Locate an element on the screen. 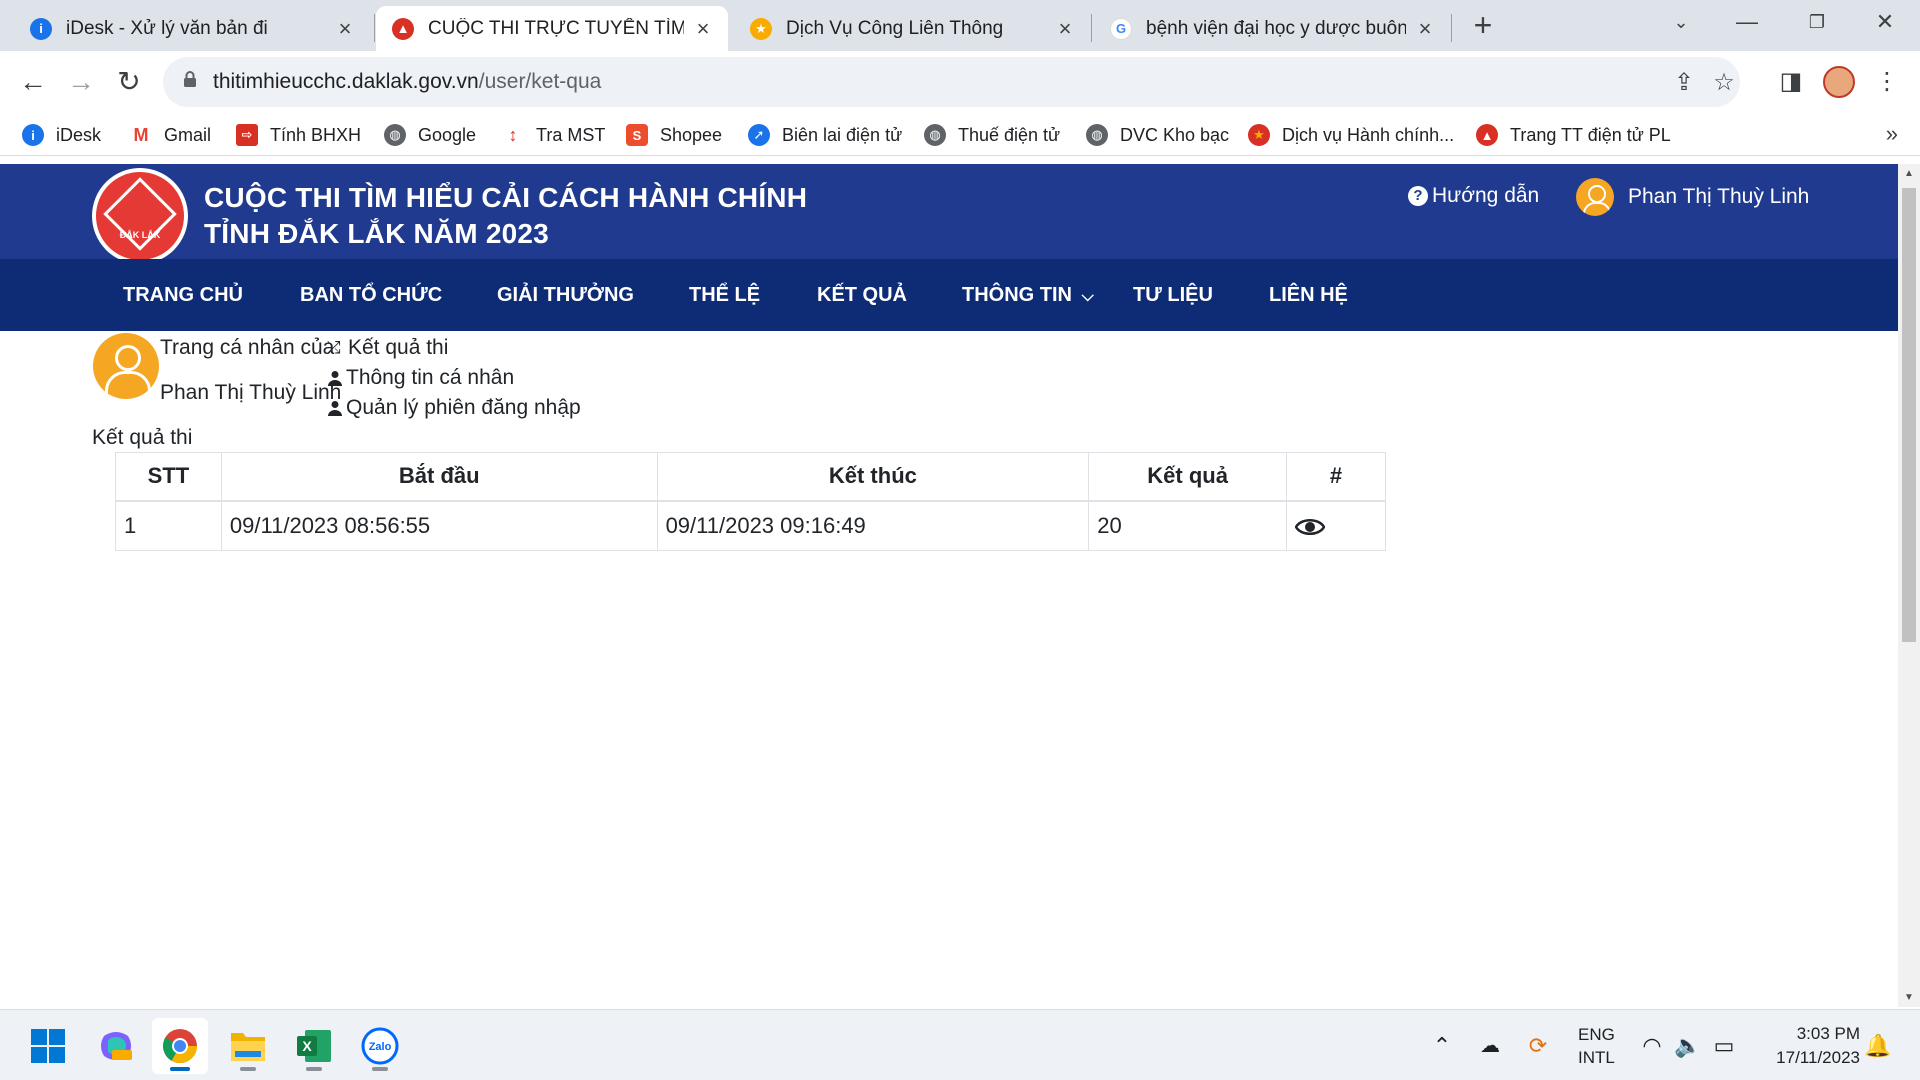 This screenshot has height=1080, width=1920. forward-icon: → is located at coordinates (81, 82).